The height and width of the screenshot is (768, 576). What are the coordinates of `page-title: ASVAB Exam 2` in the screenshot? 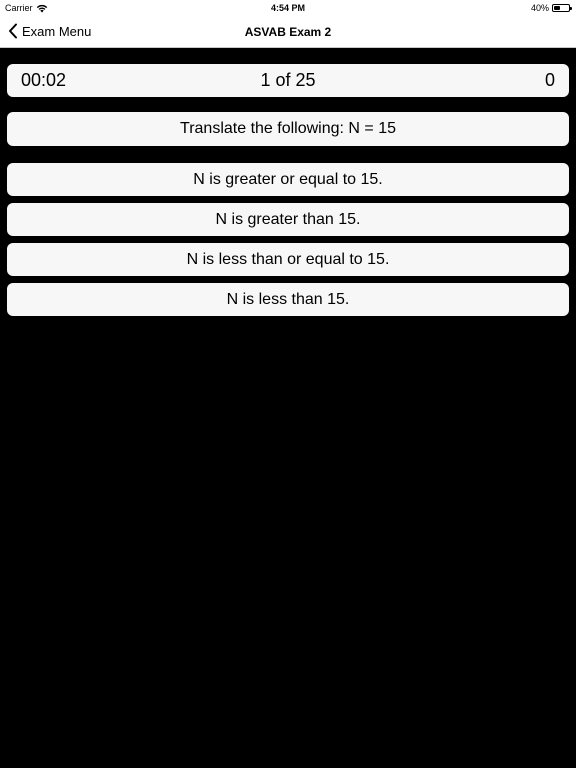 It's located at (288, 32).